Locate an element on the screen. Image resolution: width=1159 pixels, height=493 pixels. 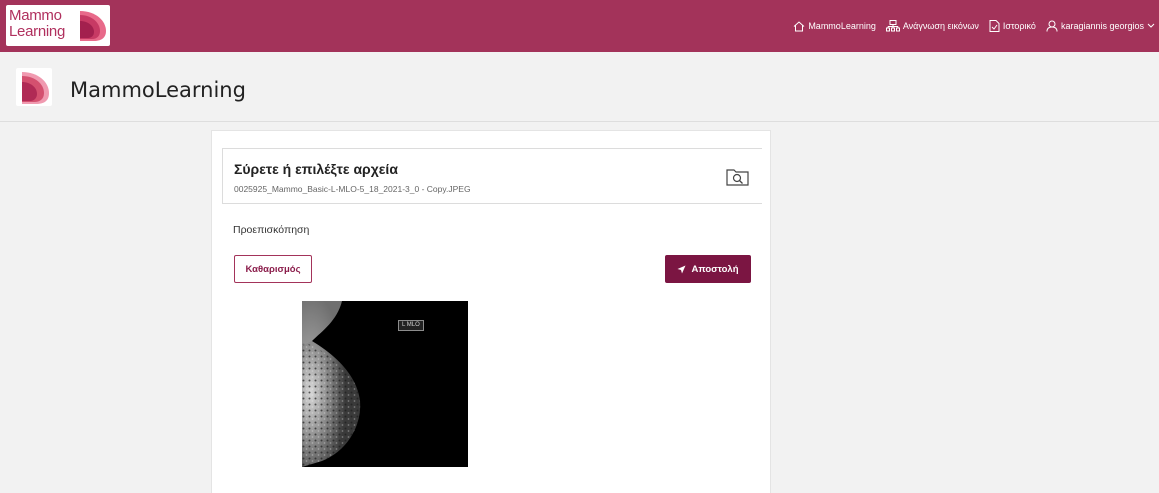
user-name: karagiannis georgios is located at coordinates (1102, 26).